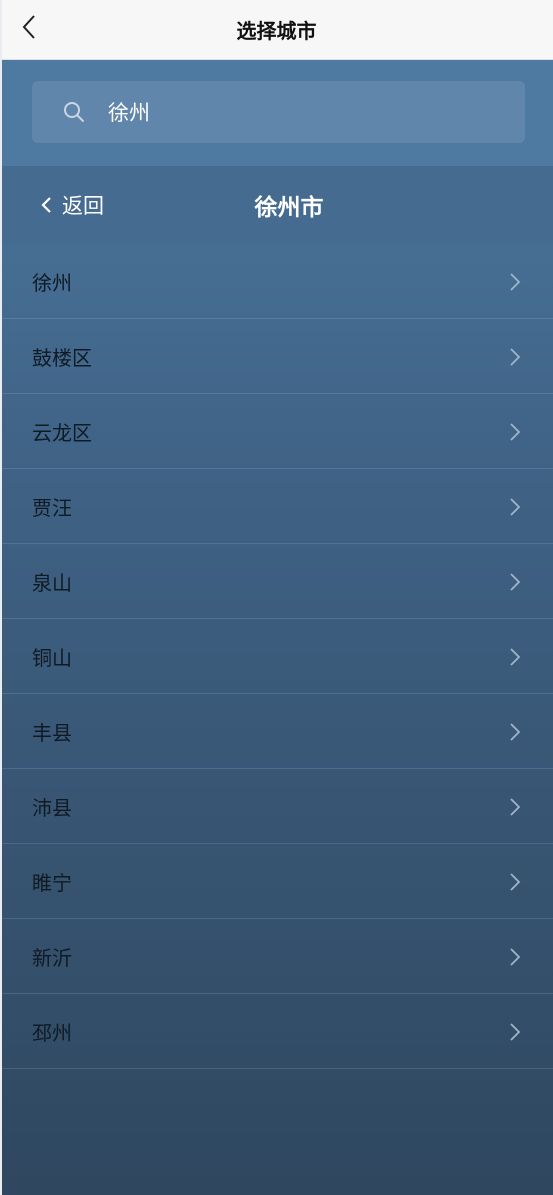  I want to click on list-item: 泉山, so click(276, 581).